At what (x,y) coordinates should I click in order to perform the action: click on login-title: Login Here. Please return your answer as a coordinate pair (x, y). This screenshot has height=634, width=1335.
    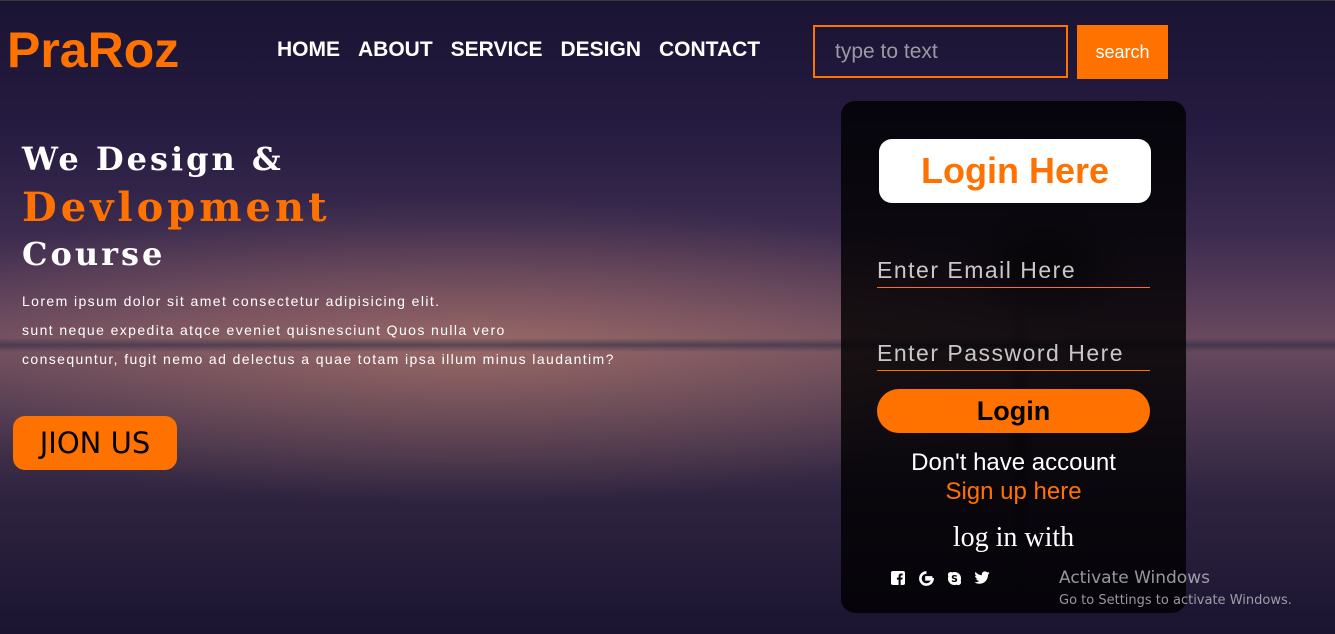
    Looking at the image, I should click on (1015, 171).